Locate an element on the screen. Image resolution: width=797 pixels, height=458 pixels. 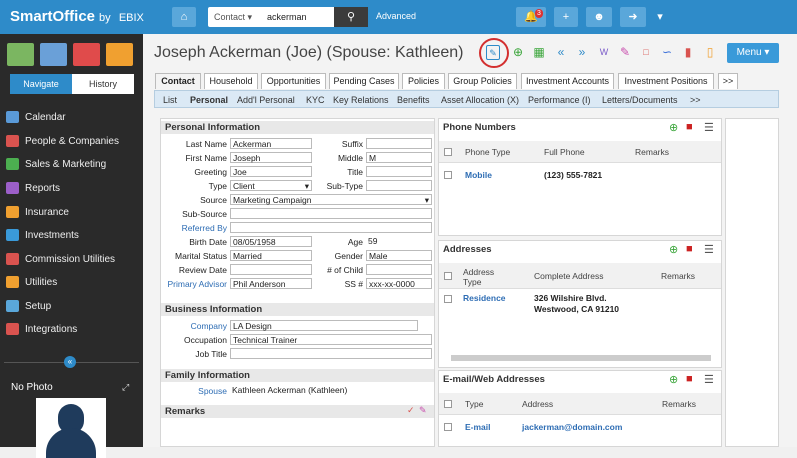
col-address: Address is located at coordinates (537, 404).